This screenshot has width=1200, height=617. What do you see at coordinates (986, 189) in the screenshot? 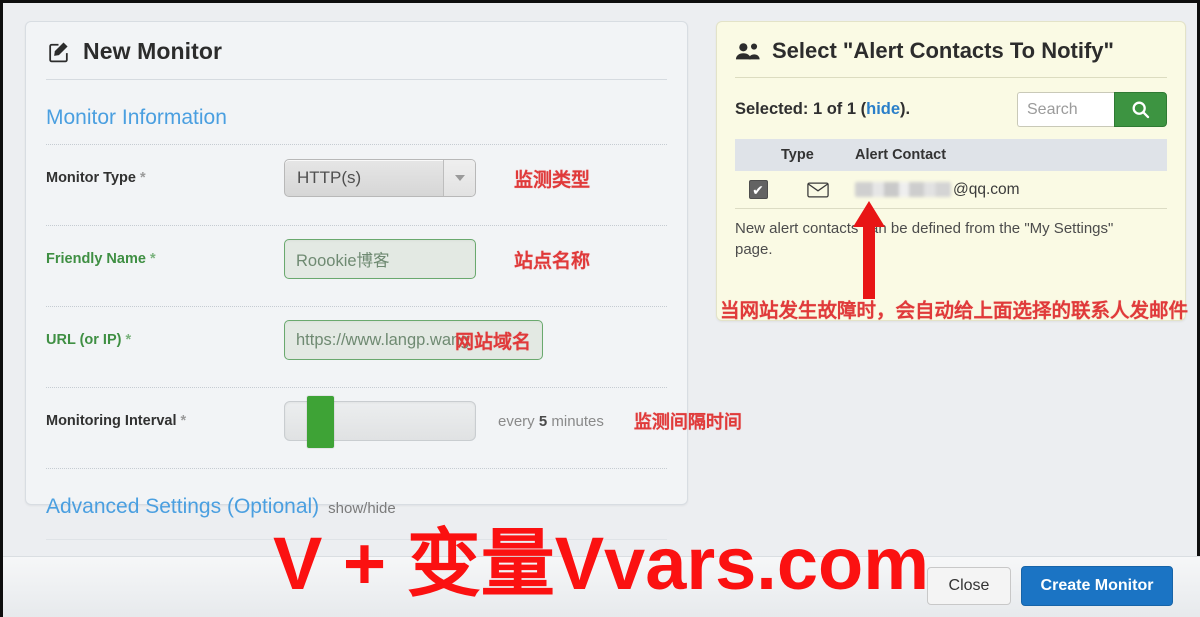
I see `contact-email-suffix: @qq.com` at bounding box center [986, 189].